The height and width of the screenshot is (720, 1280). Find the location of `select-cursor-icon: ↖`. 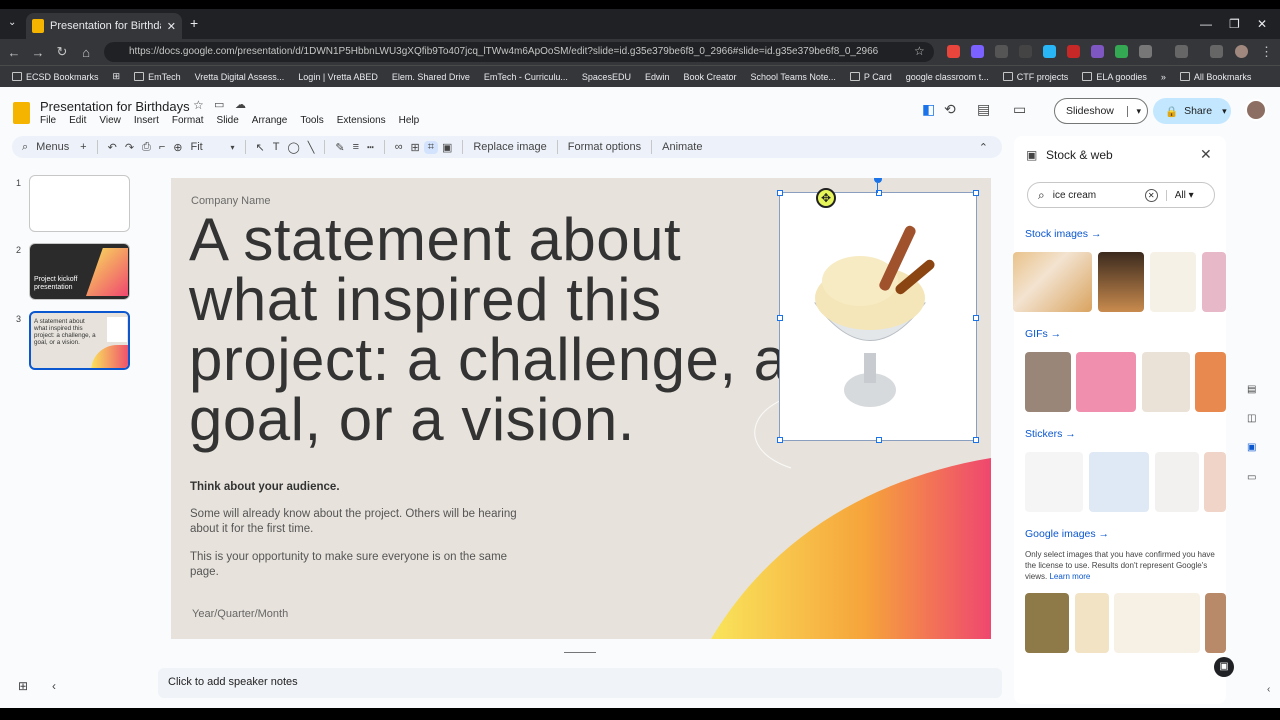

select-cursor-icon: ↖ is located at coordinates (260, 147).